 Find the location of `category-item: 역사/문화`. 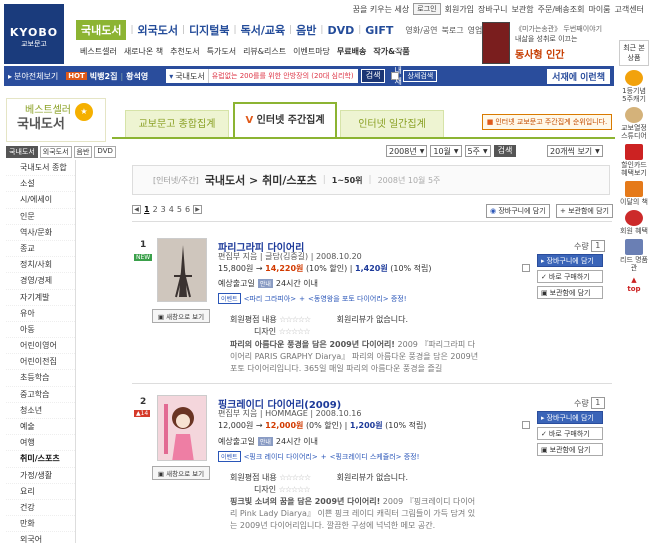

category-item: 역사/문화 is located at coordinates (40, 233).